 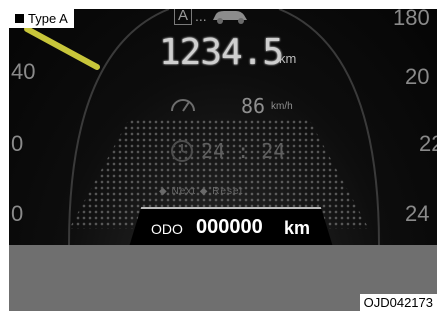 I want to click on average-speed-unit: km/h, so click(x=282, y=106).